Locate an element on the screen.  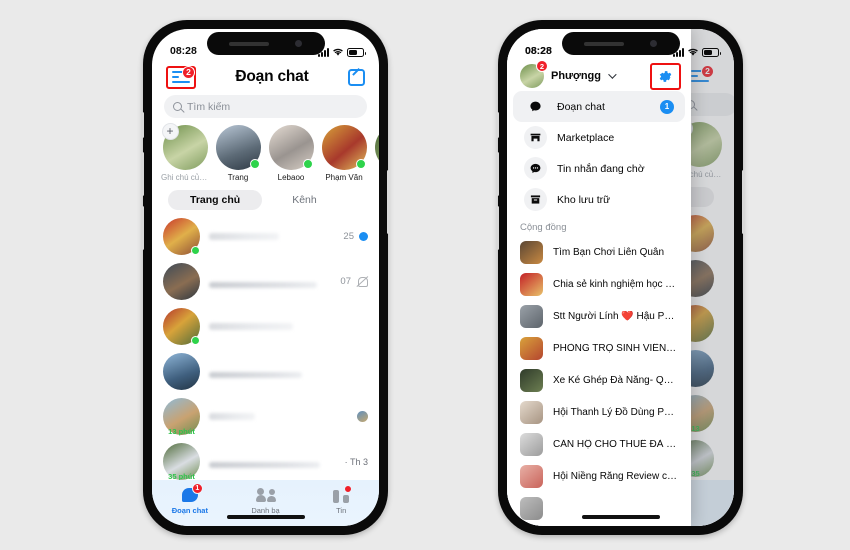
notch is located at coordinates (620, 43).